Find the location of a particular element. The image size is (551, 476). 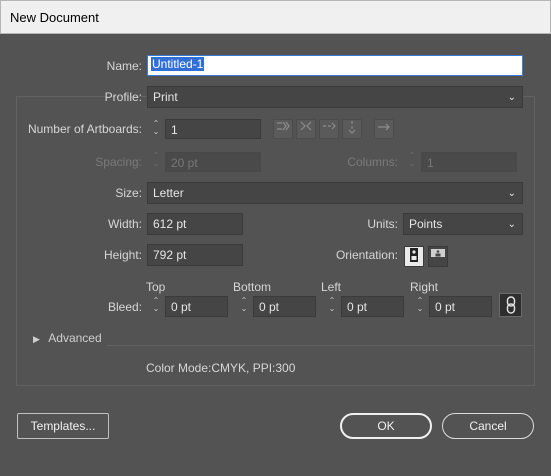

orientation-label: Orientation: is located at coordinates (366, 255).